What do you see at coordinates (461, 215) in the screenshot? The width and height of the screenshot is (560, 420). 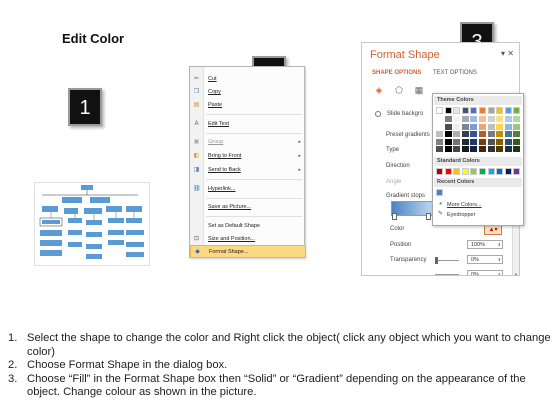 I see `eyedropper-button: Eyedropper` at bounding box center [461, 215].